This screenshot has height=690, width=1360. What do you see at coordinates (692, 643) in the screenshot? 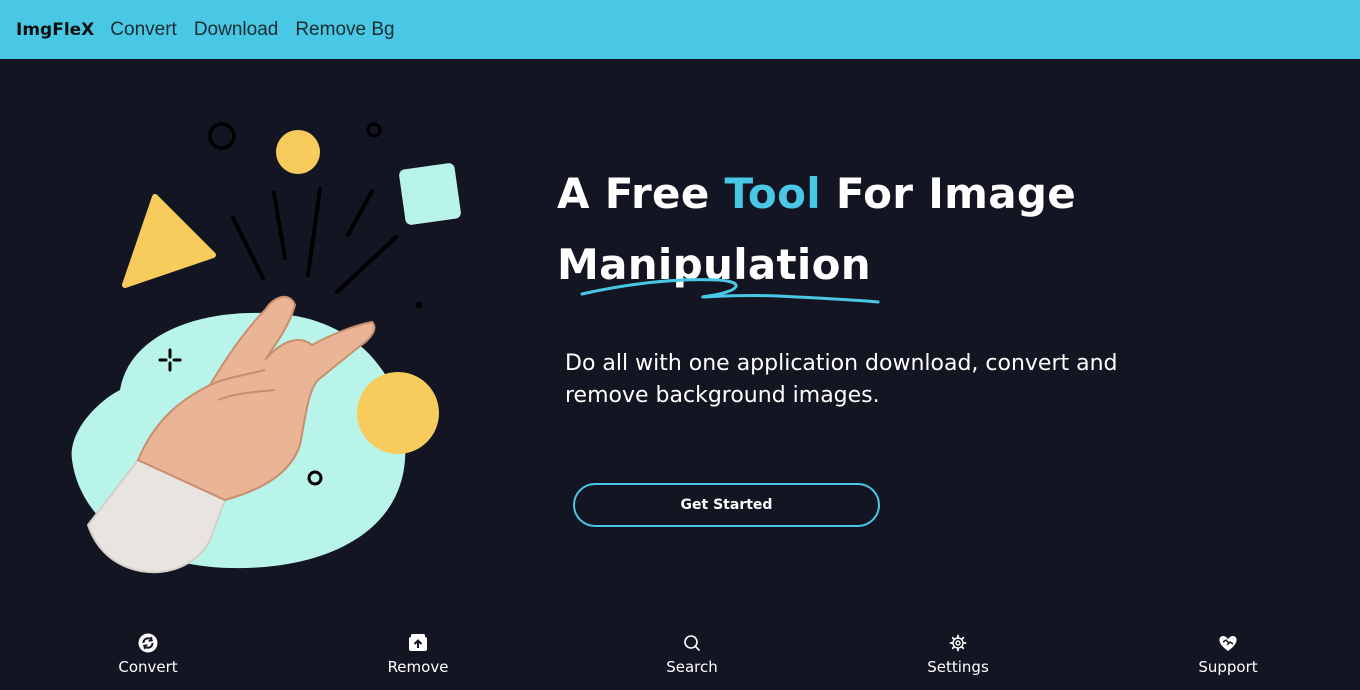
I see `search-icon` at bounding box center [692, 643].